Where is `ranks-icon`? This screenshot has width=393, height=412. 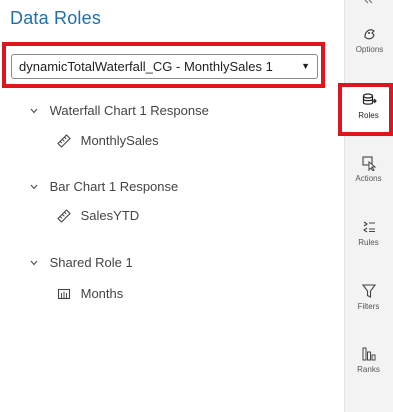
ranks-icon is located at coordinates (368, 354).